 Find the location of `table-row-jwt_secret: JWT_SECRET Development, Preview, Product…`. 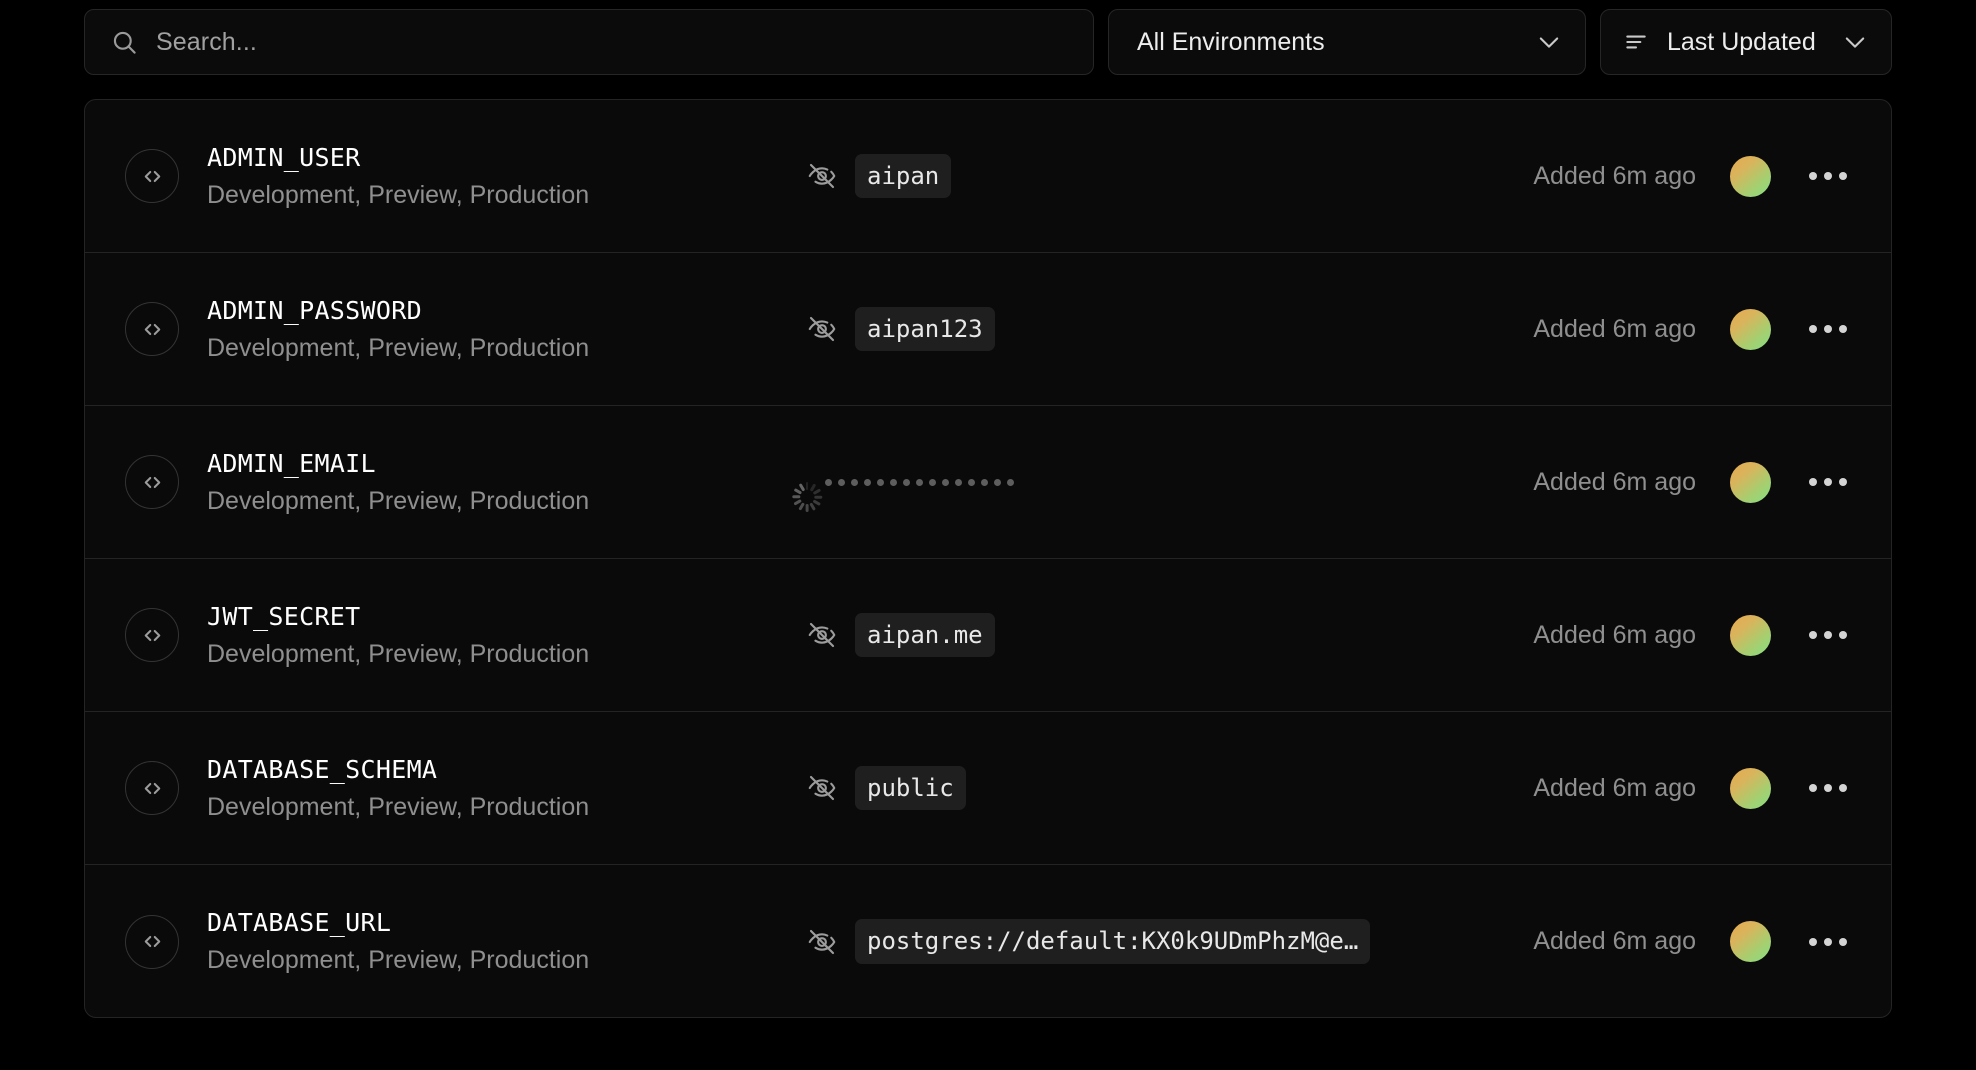

table-row-jwt_secret: JWT_SECRET Development, Preview, Product… is located at coordinates (988, 635).